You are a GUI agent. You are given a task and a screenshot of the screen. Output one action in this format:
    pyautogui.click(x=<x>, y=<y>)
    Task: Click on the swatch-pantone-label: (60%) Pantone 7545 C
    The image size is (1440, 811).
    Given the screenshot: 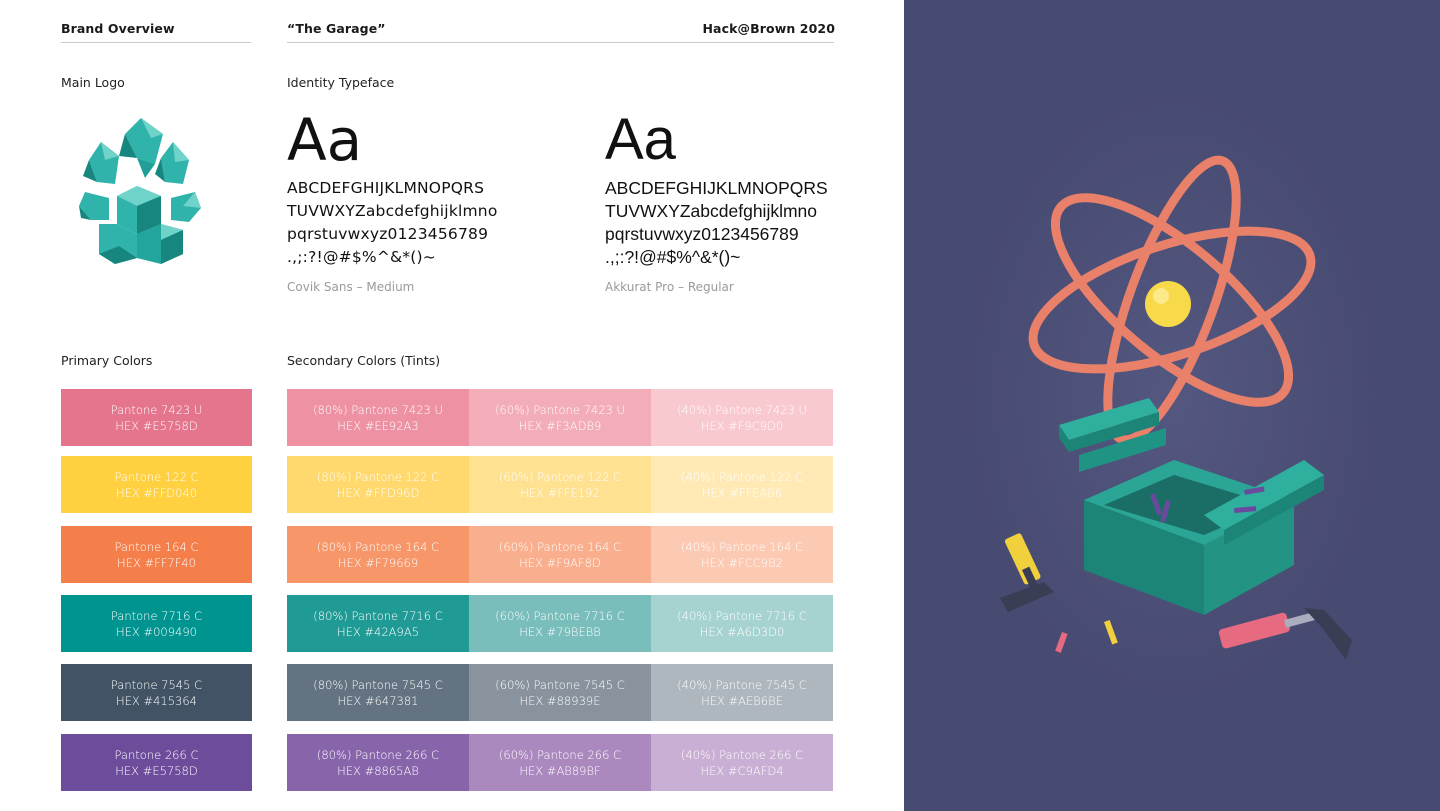 What is the action you would take?
    pyautogui.click(x=560, y=684)
    